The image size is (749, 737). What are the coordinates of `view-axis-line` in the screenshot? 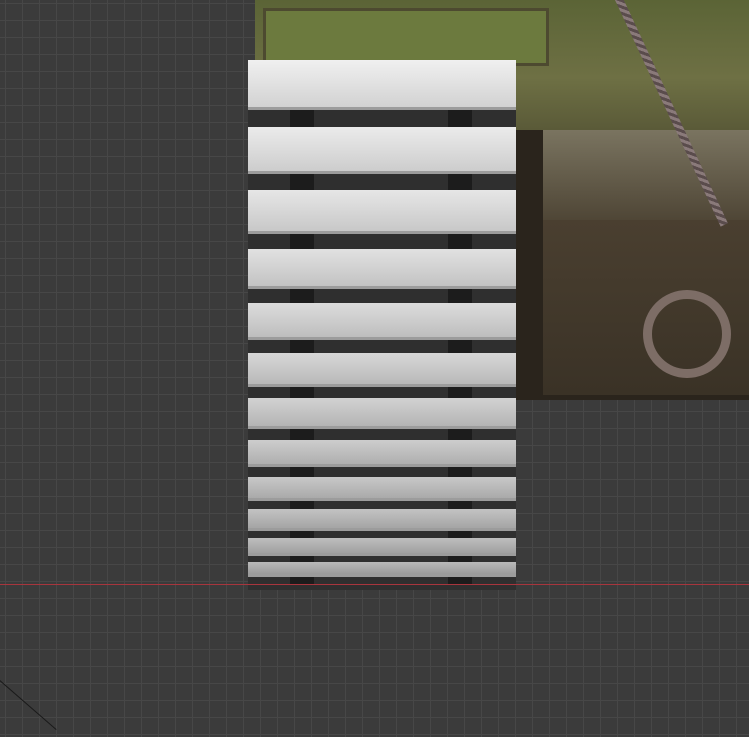 It's located at (28, 705).